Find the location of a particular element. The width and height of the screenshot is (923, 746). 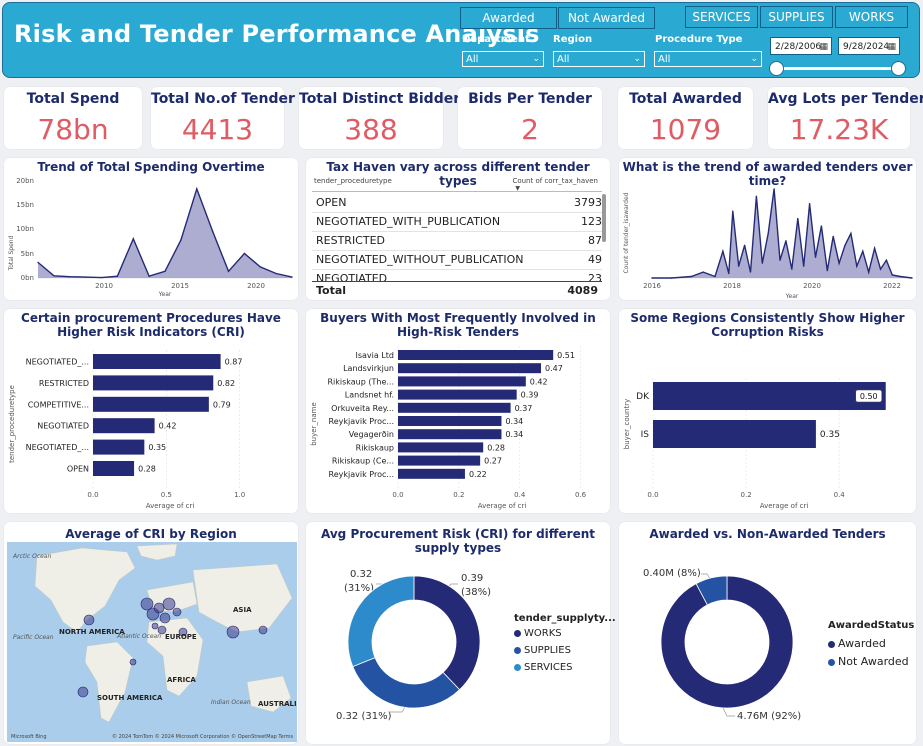

services-button: SERVICES is located at coordinates (721, 17).